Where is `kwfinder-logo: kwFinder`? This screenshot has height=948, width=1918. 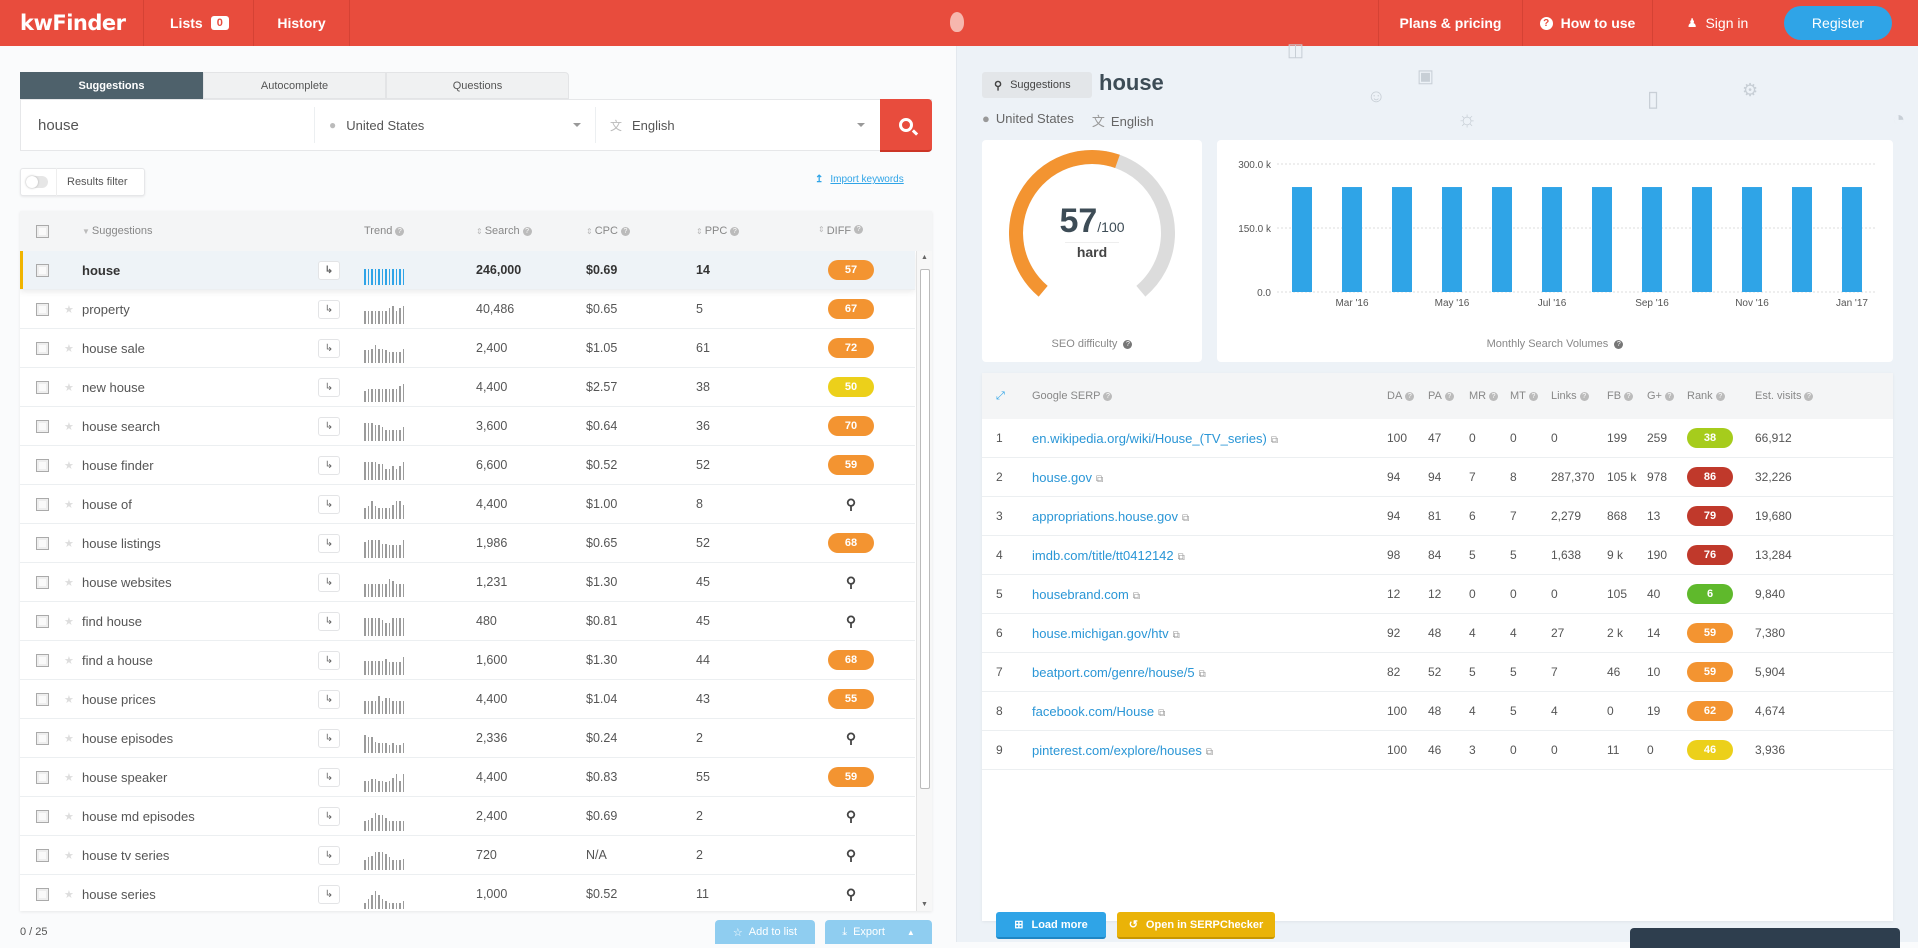 kwfinder-logo: kwFinder is located at coordinates (72, 23).